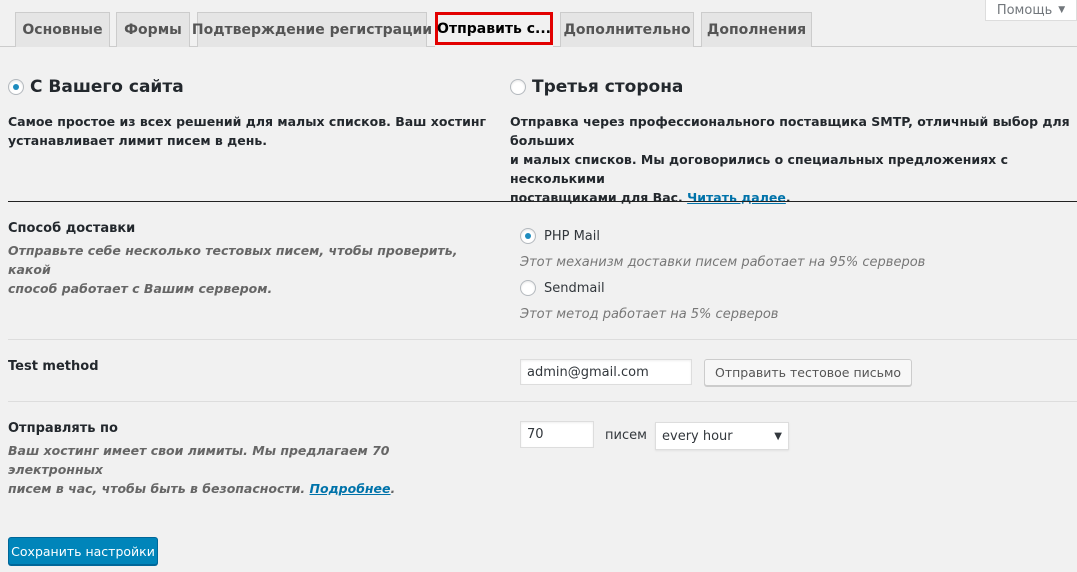 The image size is (1077, 572). Describe the element at coordinates (528, 288) in the screenshot. I see `sendmail-radio` at that location.